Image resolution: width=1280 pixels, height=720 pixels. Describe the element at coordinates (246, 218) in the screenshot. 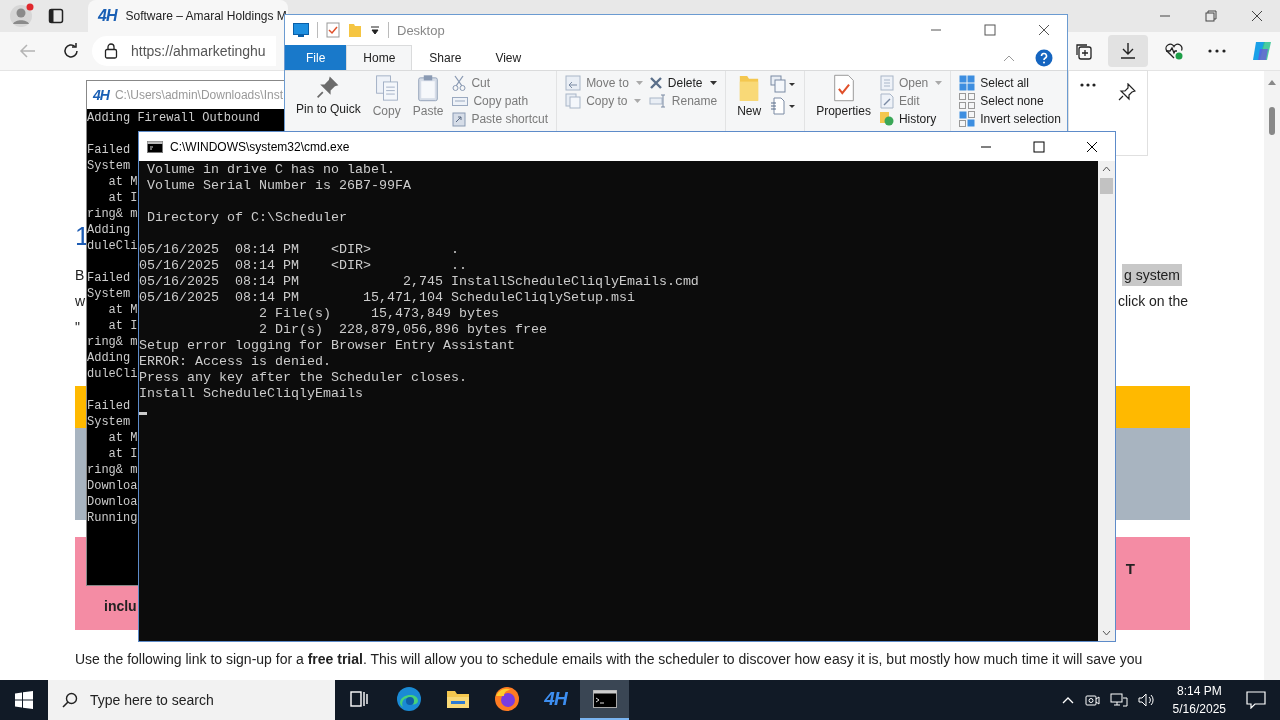

I see `console-line: Directory of C:\Scheduler` at that location.